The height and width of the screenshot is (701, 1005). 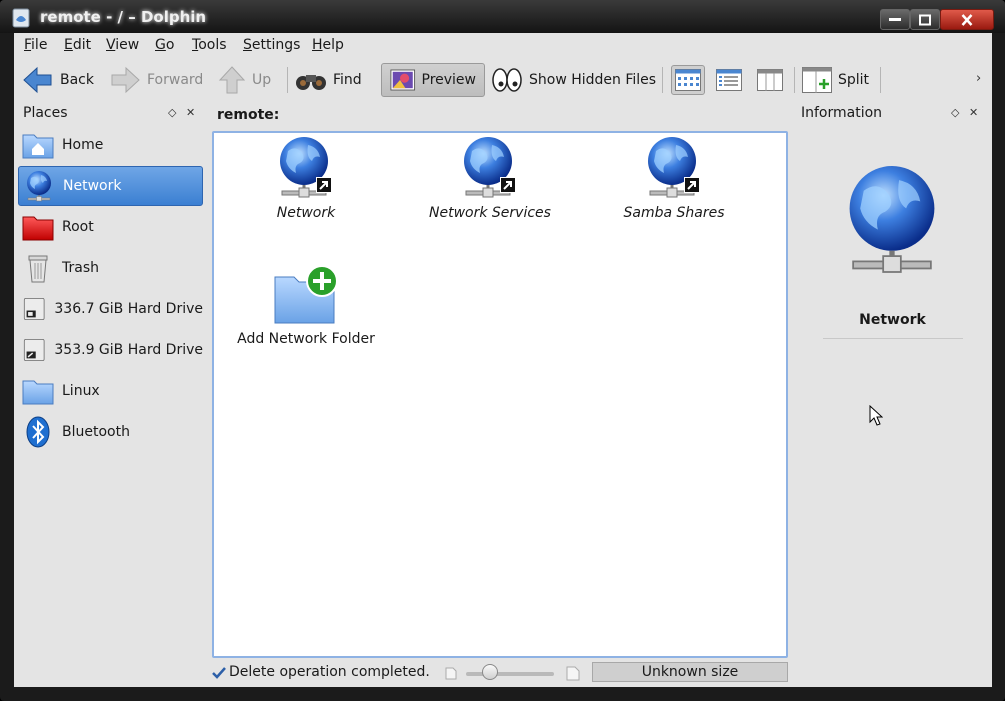 I want to click on hard-drive-icon, so click(x=34, y=350).